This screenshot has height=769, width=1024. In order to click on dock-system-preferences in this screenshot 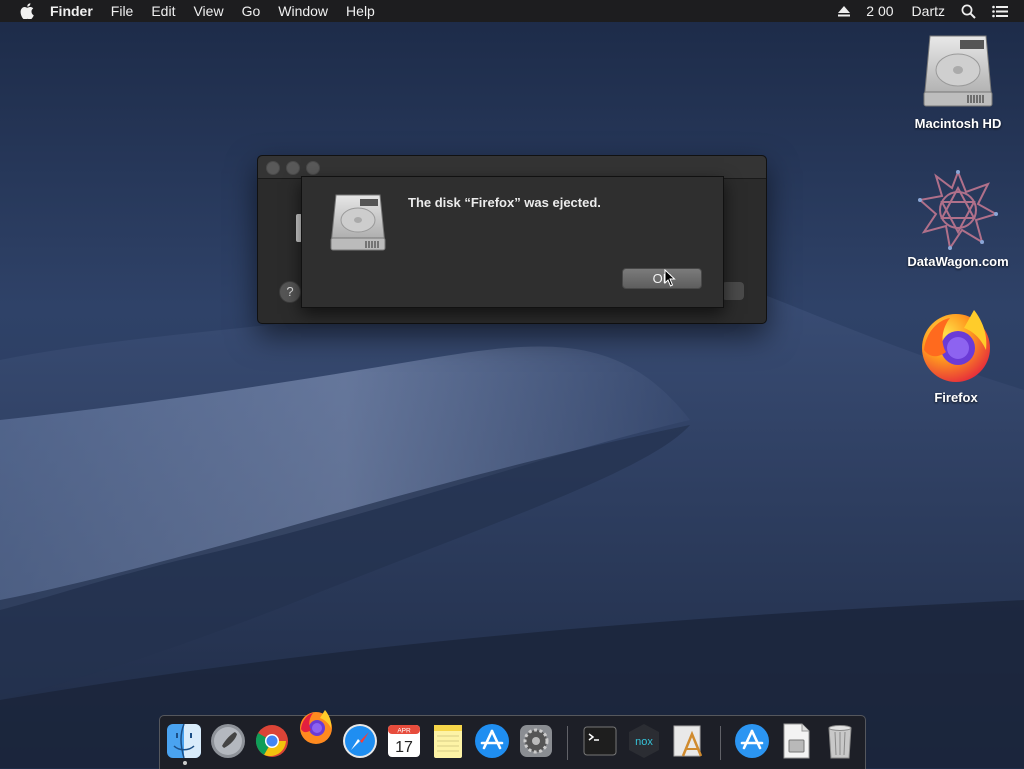, I will do `click(536, 741)`.